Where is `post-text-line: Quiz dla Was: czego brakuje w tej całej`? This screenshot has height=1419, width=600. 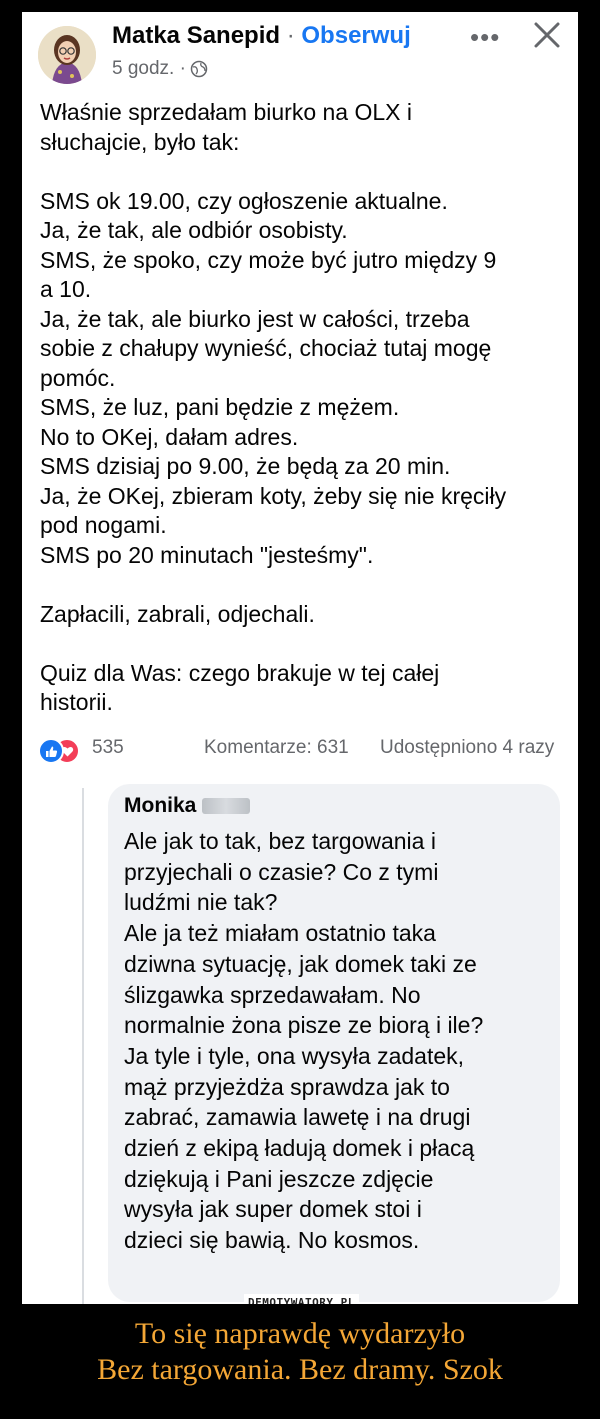
post-text-line: Quiz dla Was: czego brakuje w tej całej is located at coordinates (240, 672).